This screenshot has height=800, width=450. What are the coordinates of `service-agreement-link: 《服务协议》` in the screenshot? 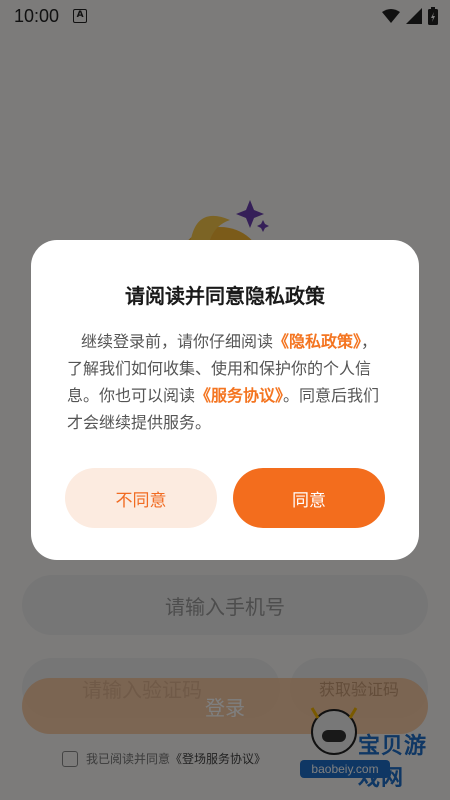 It's located at (239, 395).